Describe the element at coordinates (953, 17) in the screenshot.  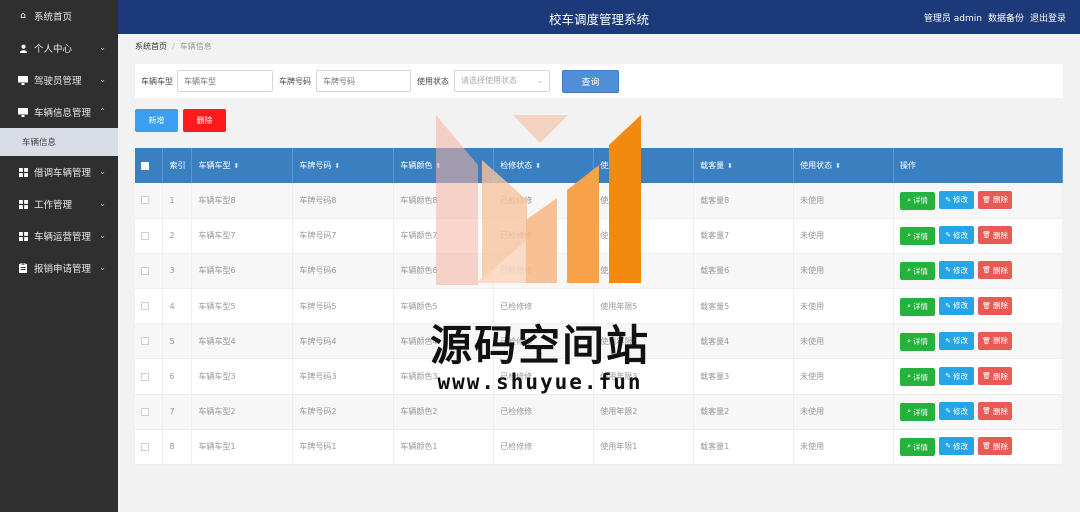
I see `admin-user-link: 管理员 admin` at that location.